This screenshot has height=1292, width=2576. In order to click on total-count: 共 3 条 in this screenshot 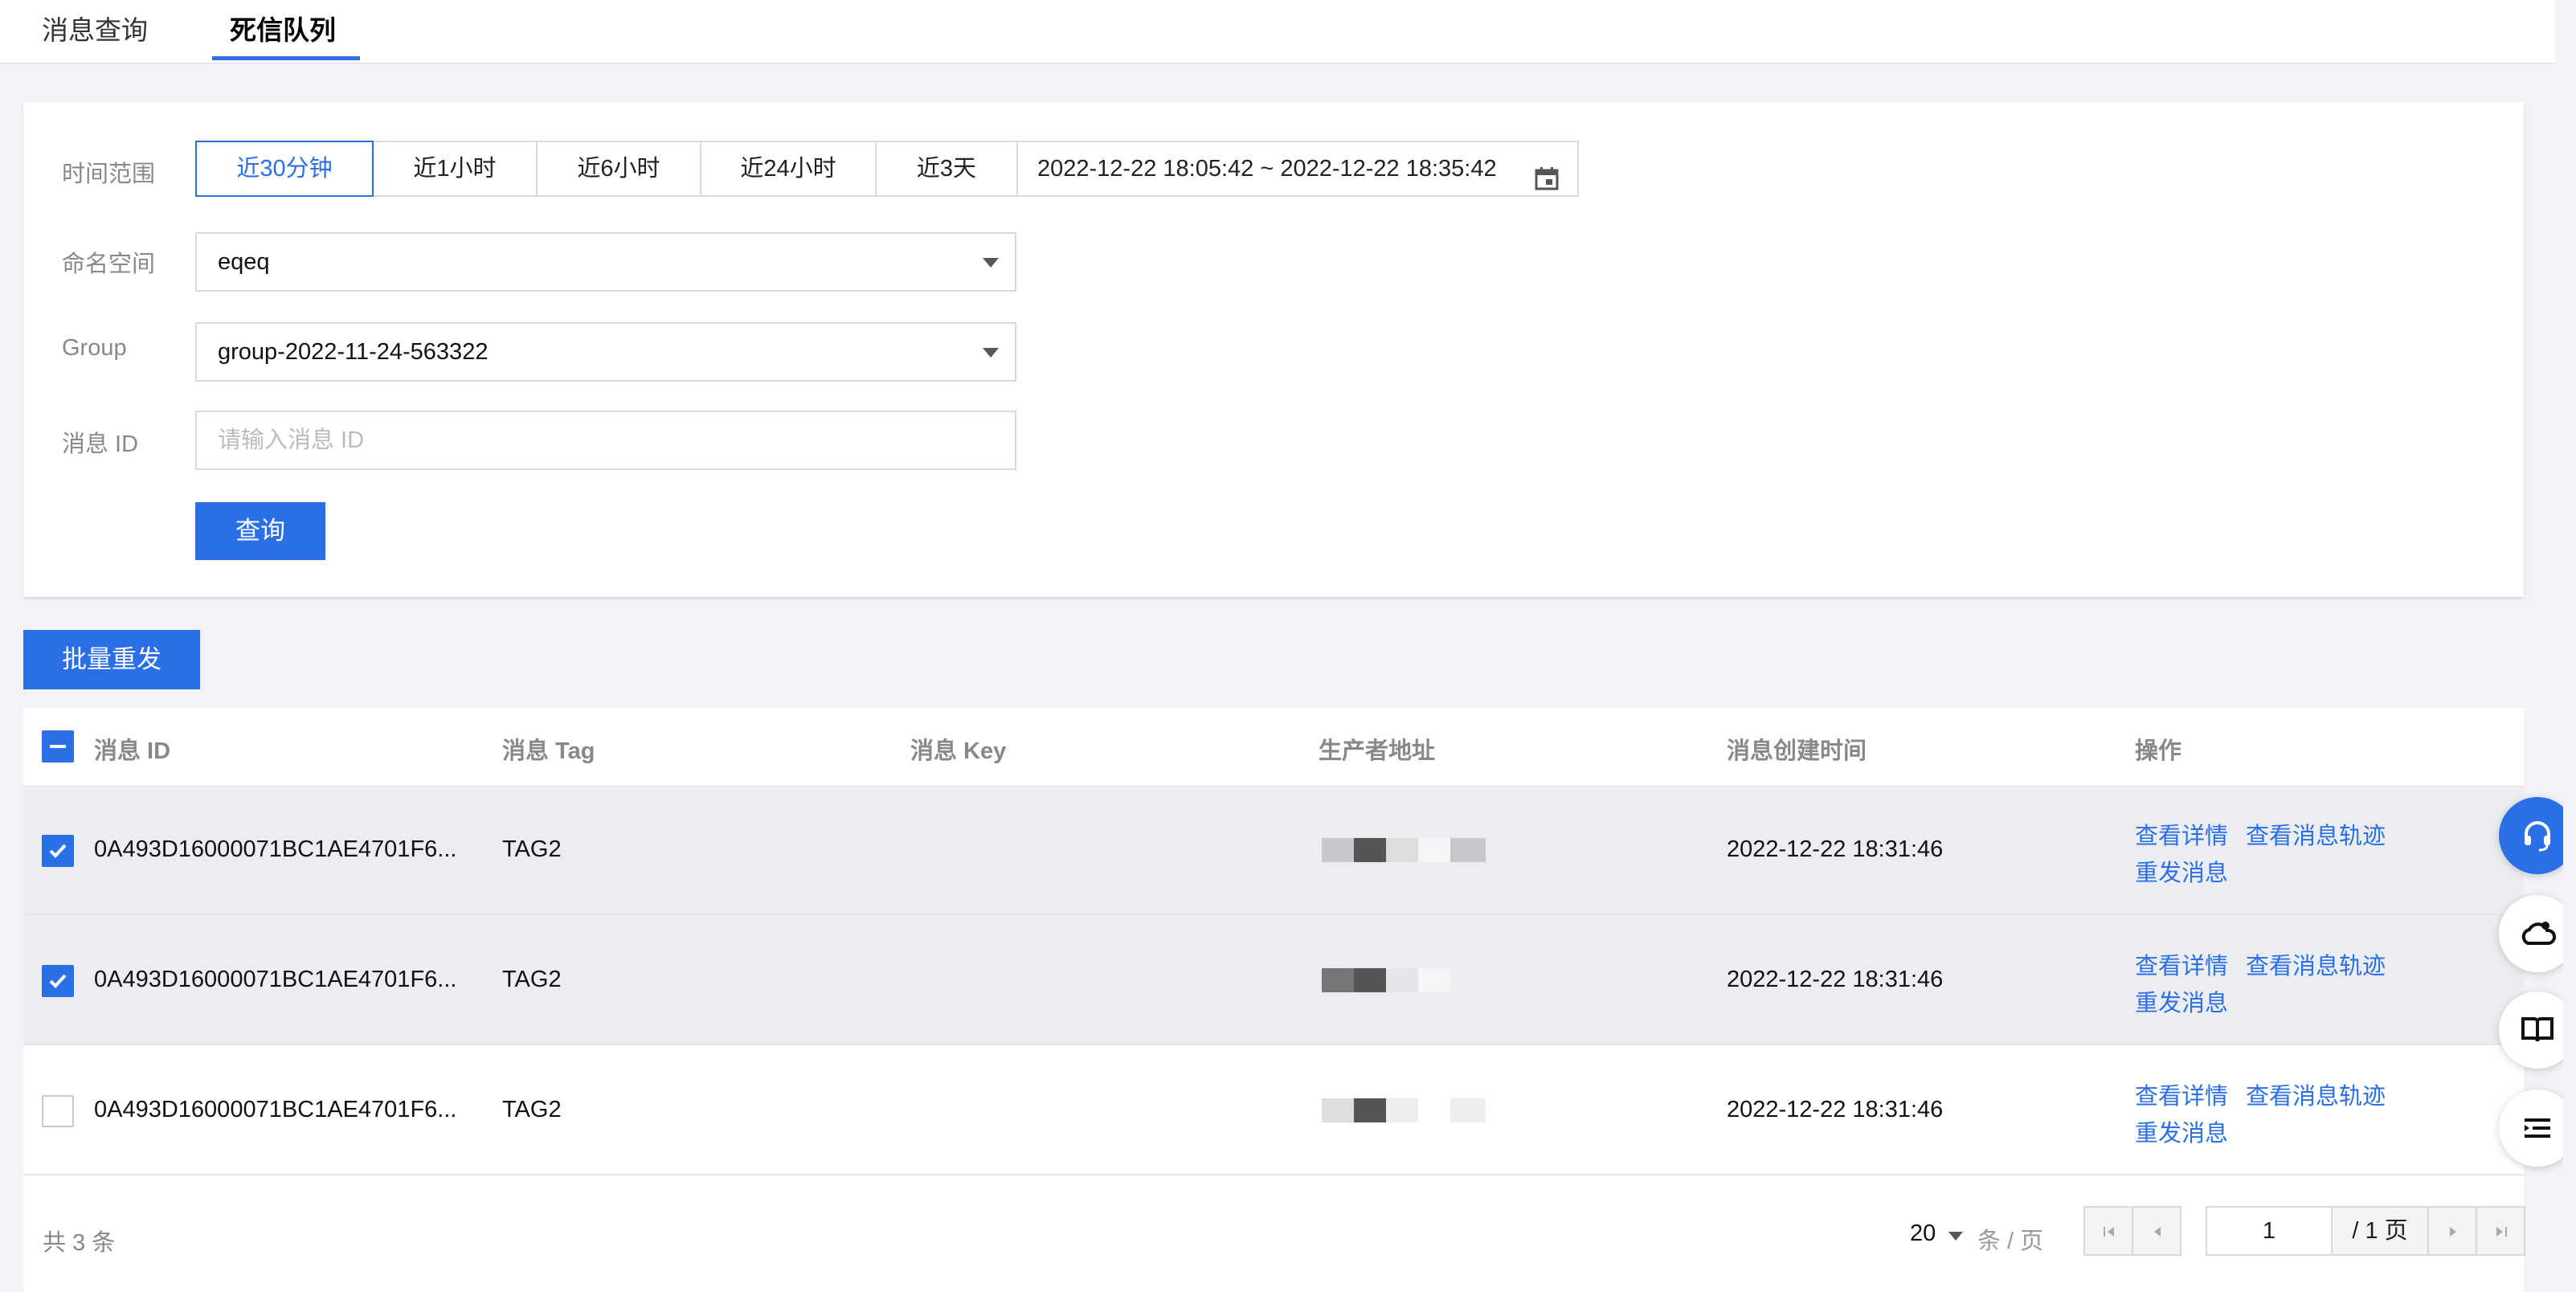, I will do `click(79, 1243)`.